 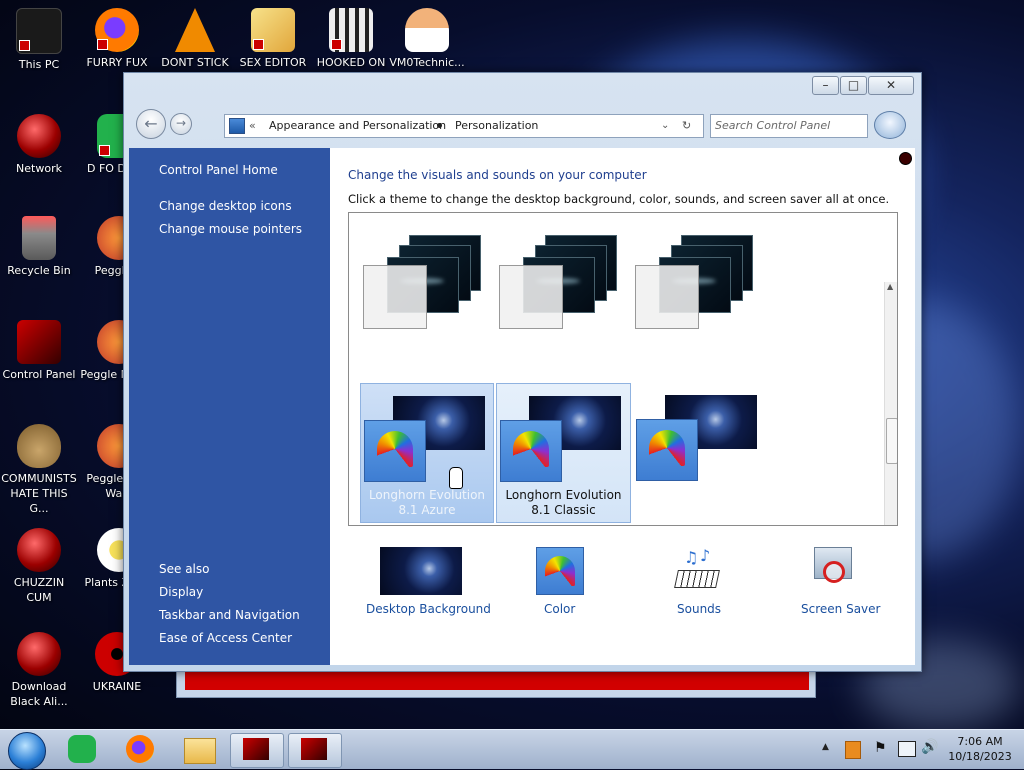 What do you see at coordinates (496, 126) in the screenshot?
I see `breadcrumb-personalization: Personalization` at bounding box center [496, 126].